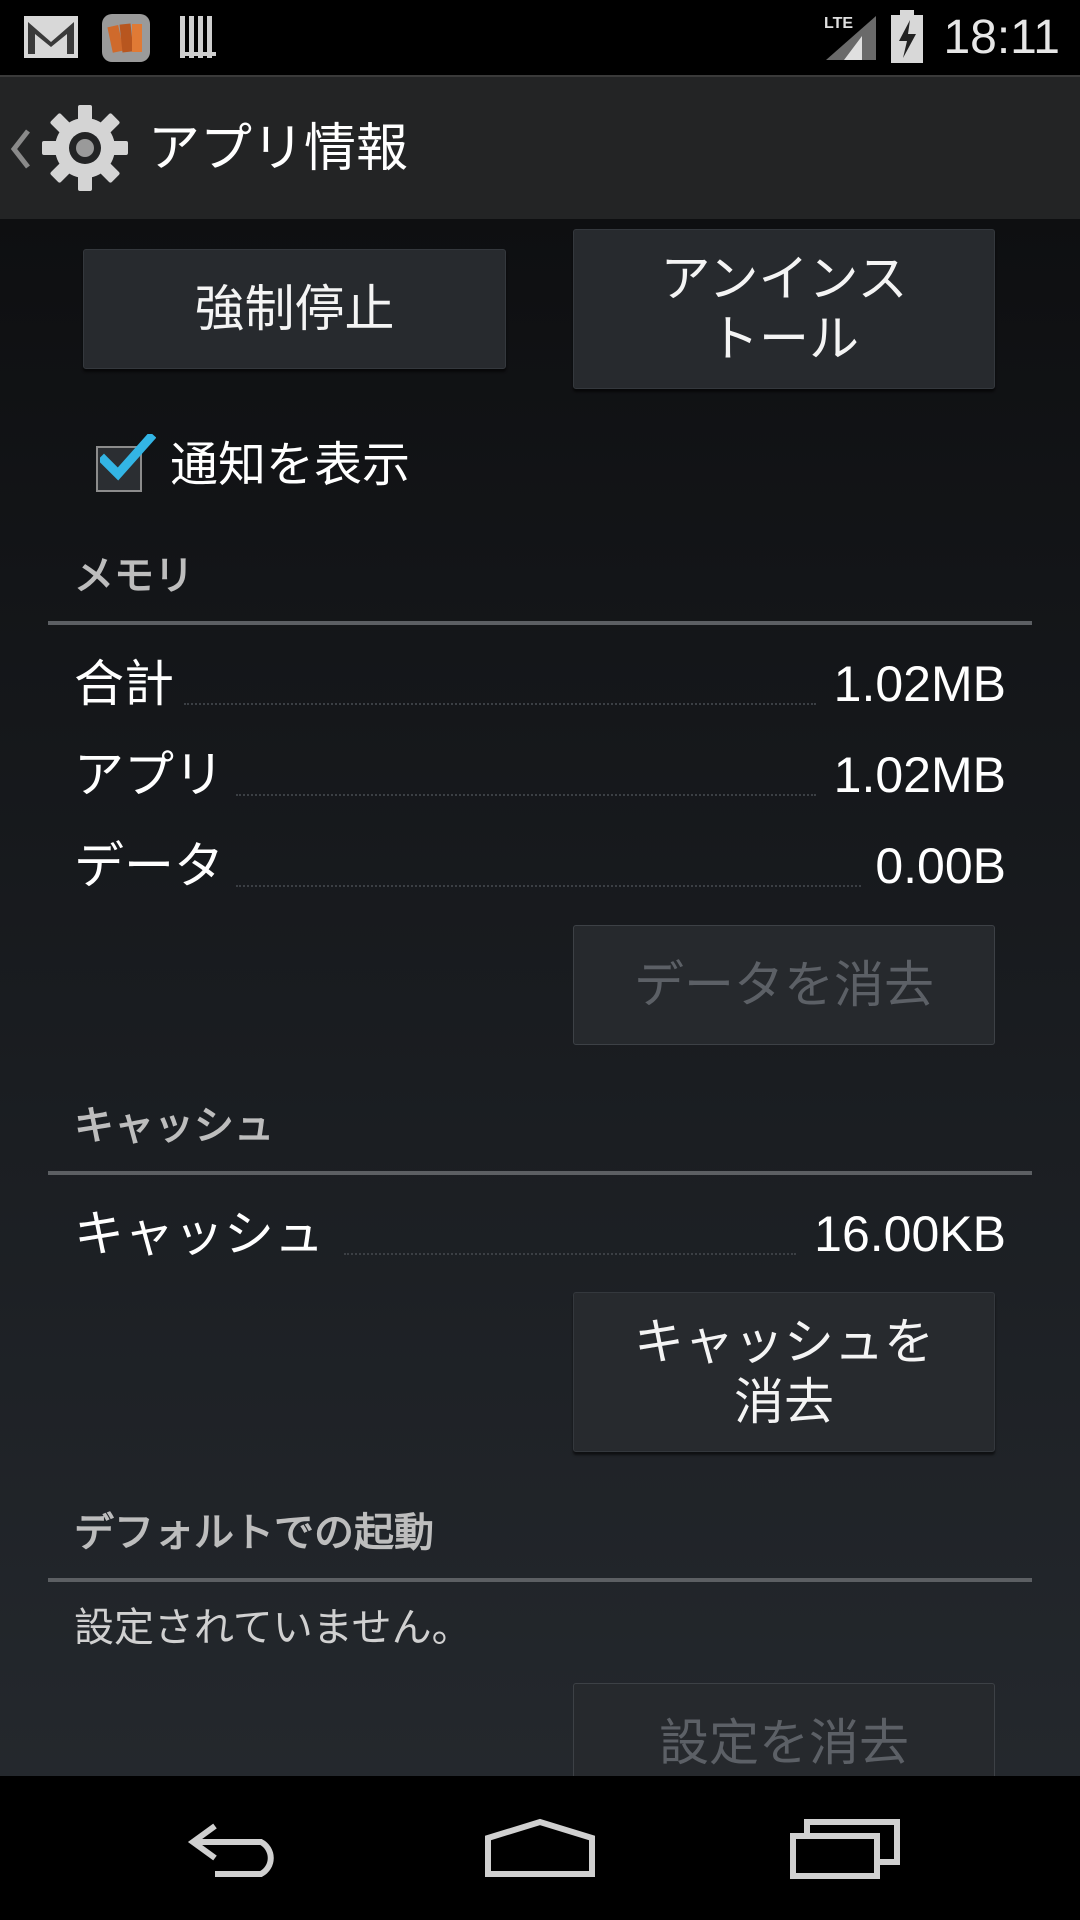  I want to click on navigation-bar, so click(540, 1848).